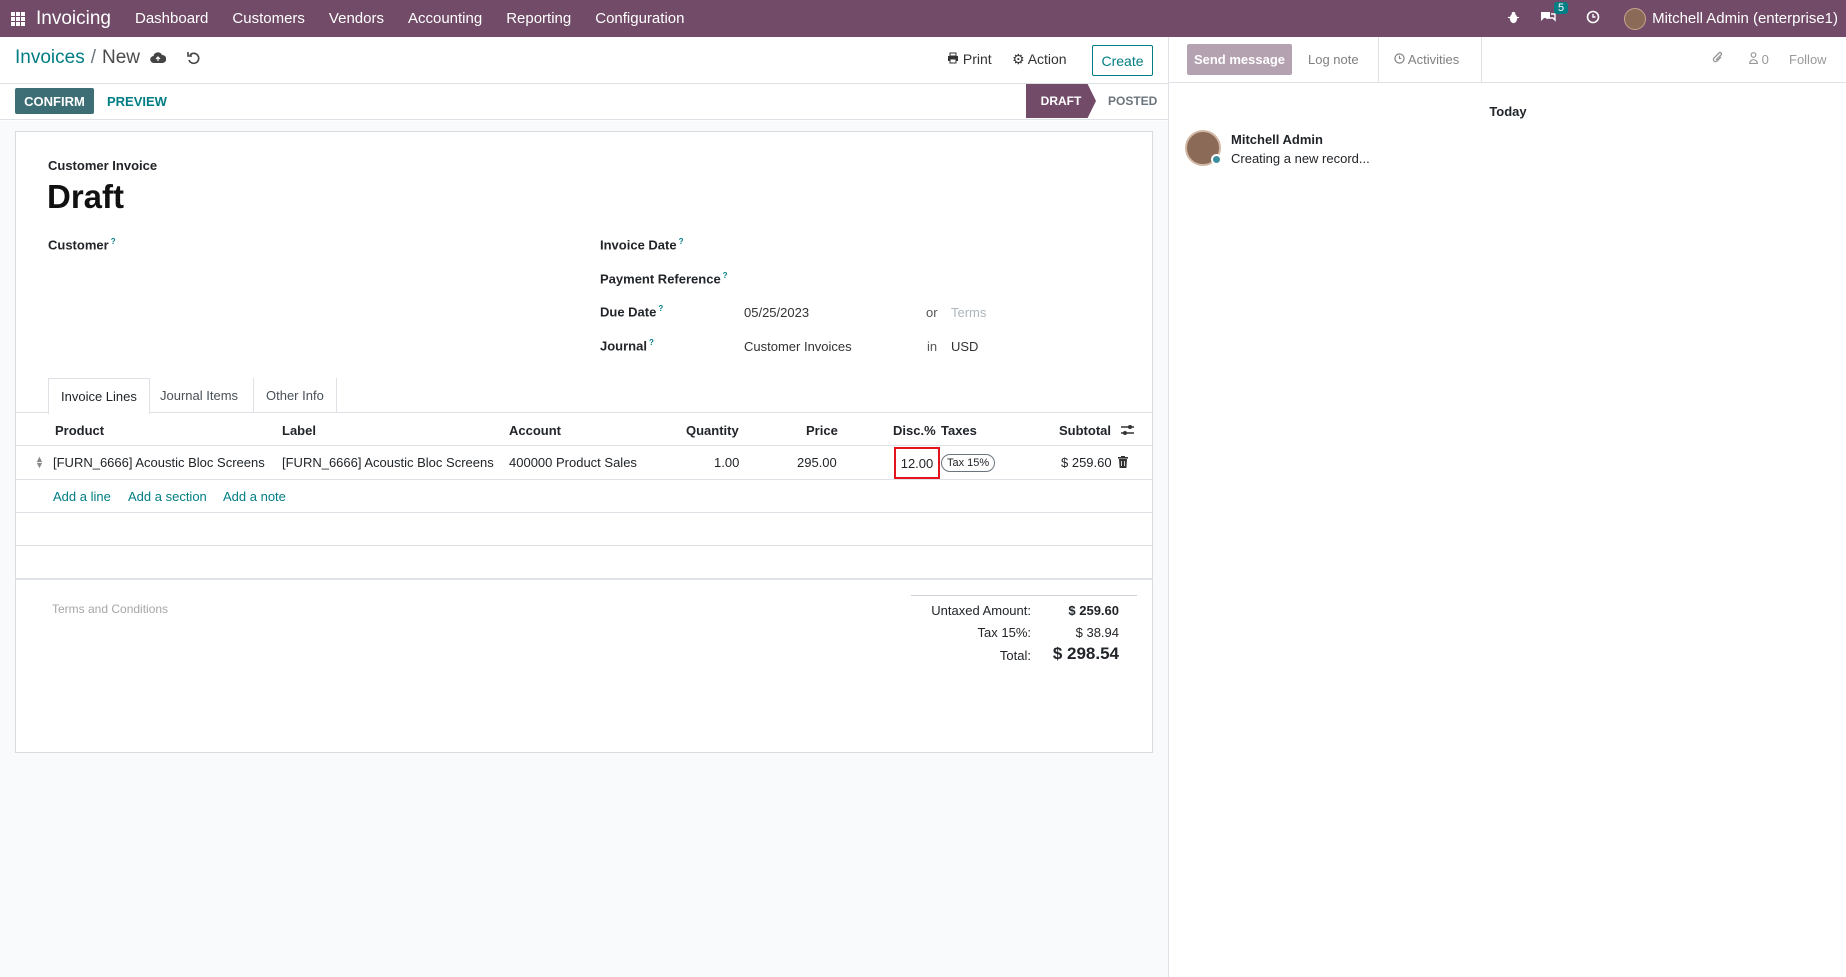 This screenshot has height=977, width=1846. I want to click on activities-button: Activities, so click(1426, 59).